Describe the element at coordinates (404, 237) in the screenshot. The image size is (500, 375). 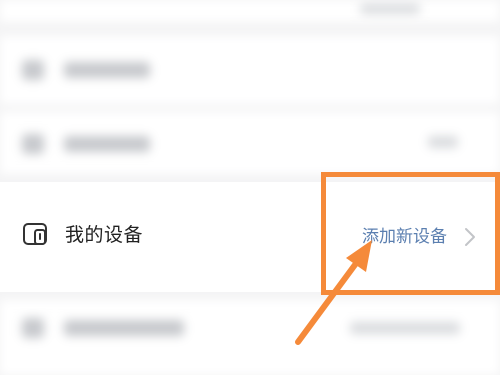
I see `add-new-device-link: 添加新设备` at that location.